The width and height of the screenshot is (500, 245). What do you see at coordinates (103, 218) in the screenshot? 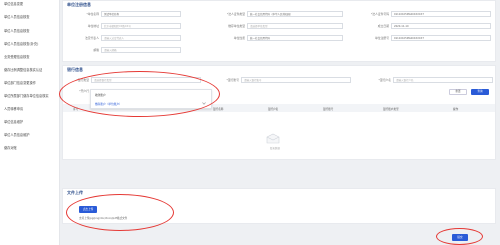
I see `upload-hint: 支持上传jpg/png/doc/docx/pdf格式文件` at bounding box center [103, 218].